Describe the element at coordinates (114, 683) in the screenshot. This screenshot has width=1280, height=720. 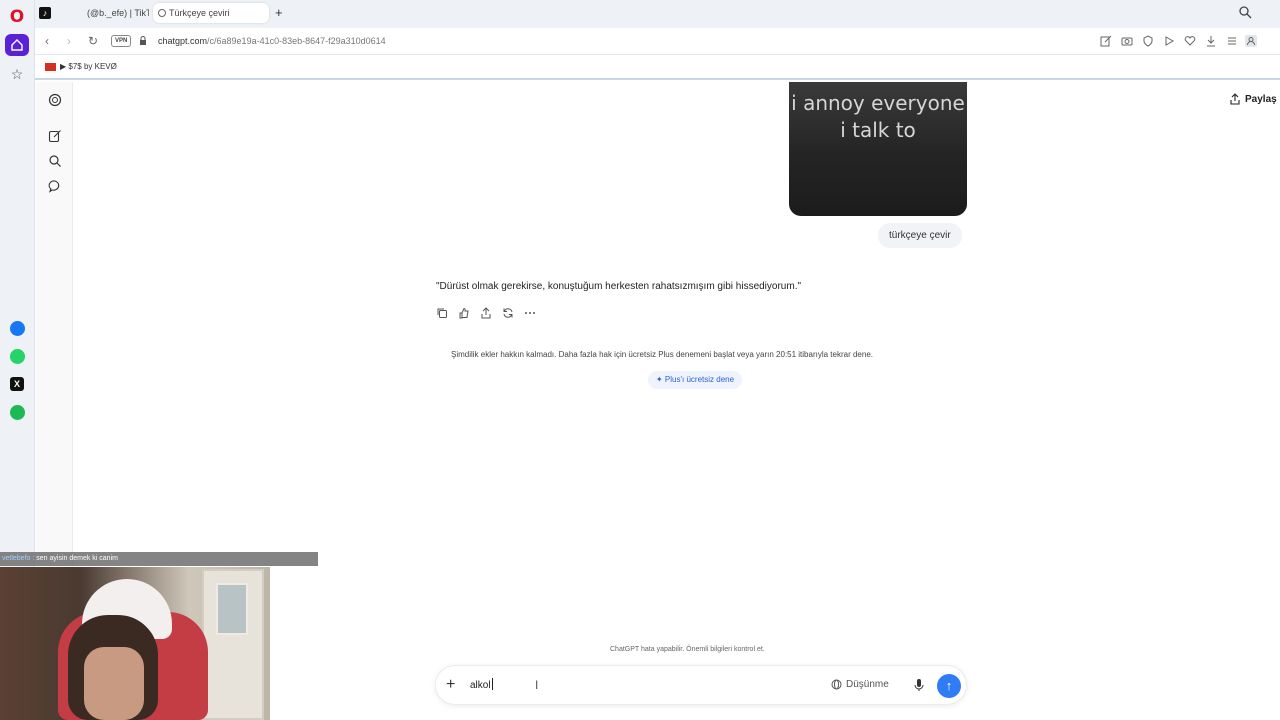
I see `webcam-person-face` at that location.